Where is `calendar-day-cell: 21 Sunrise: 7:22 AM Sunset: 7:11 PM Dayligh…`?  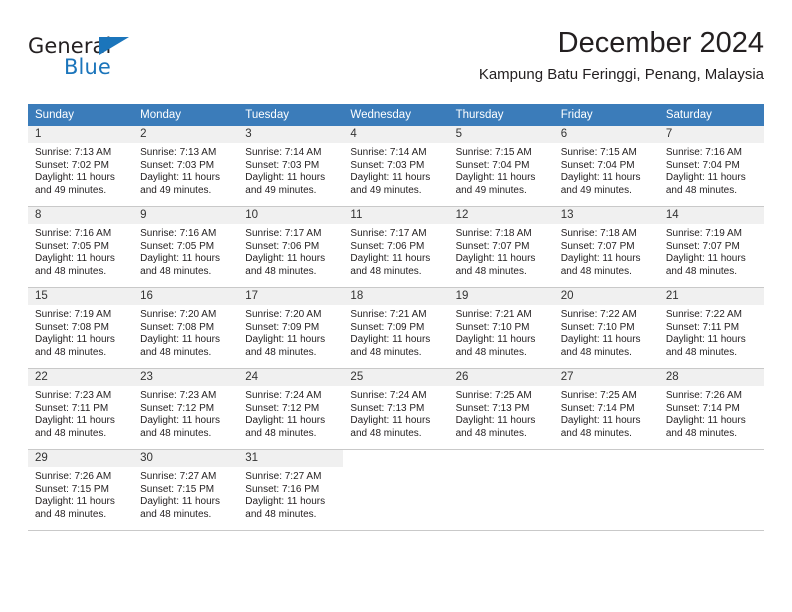 calendar-day-cell: 21 Sunrise: 7:22 AM Sunset: 7:11 PM Dayligh… is located at coordinates (711, 328).